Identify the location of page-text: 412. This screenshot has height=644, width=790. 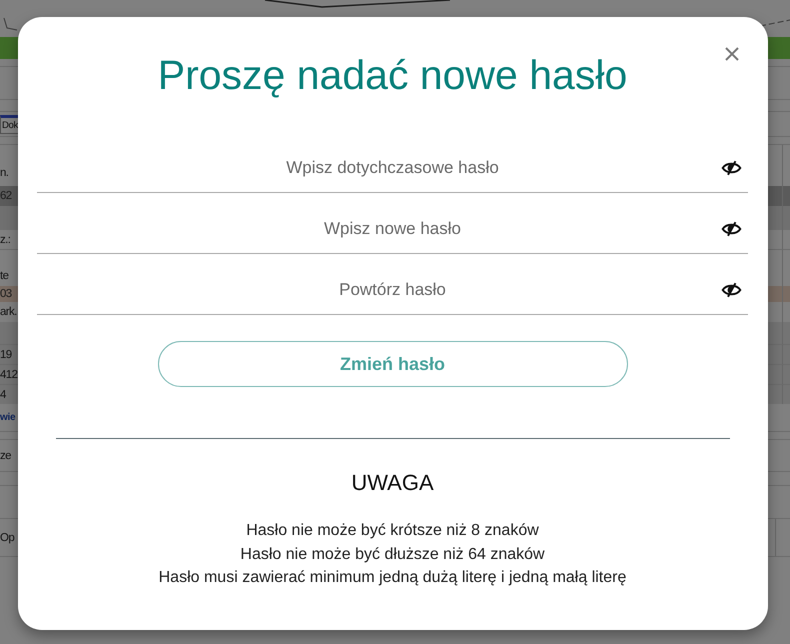
(9, 374).